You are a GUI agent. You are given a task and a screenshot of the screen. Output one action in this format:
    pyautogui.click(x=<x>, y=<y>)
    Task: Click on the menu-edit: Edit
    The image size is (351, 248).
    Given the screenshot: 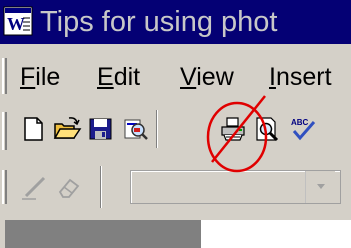 What is the action you would take?
    pyautogui.click(x=118, y=77)
    